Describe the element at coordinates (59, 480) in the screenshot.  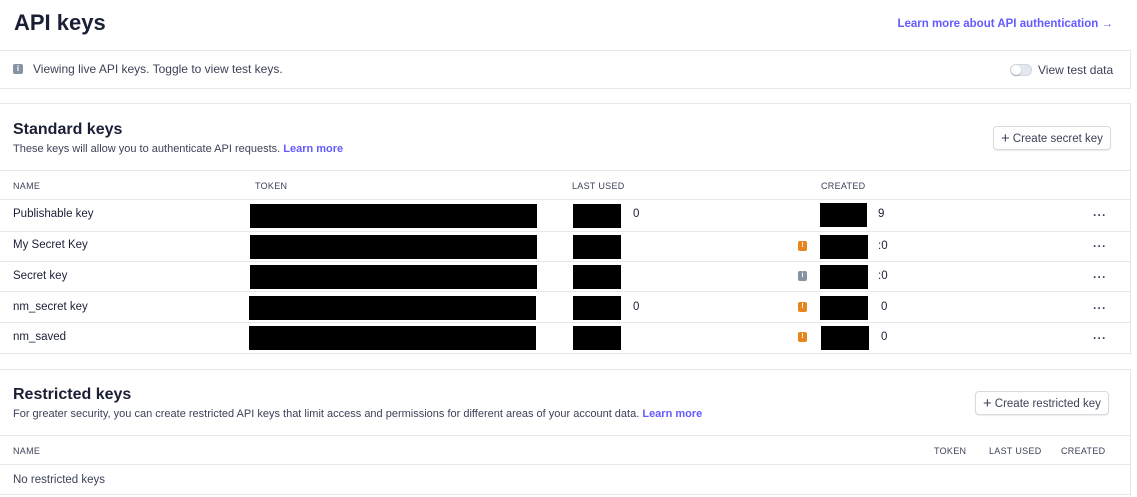
I see `empty-state-text: No restricted keys` at that location.